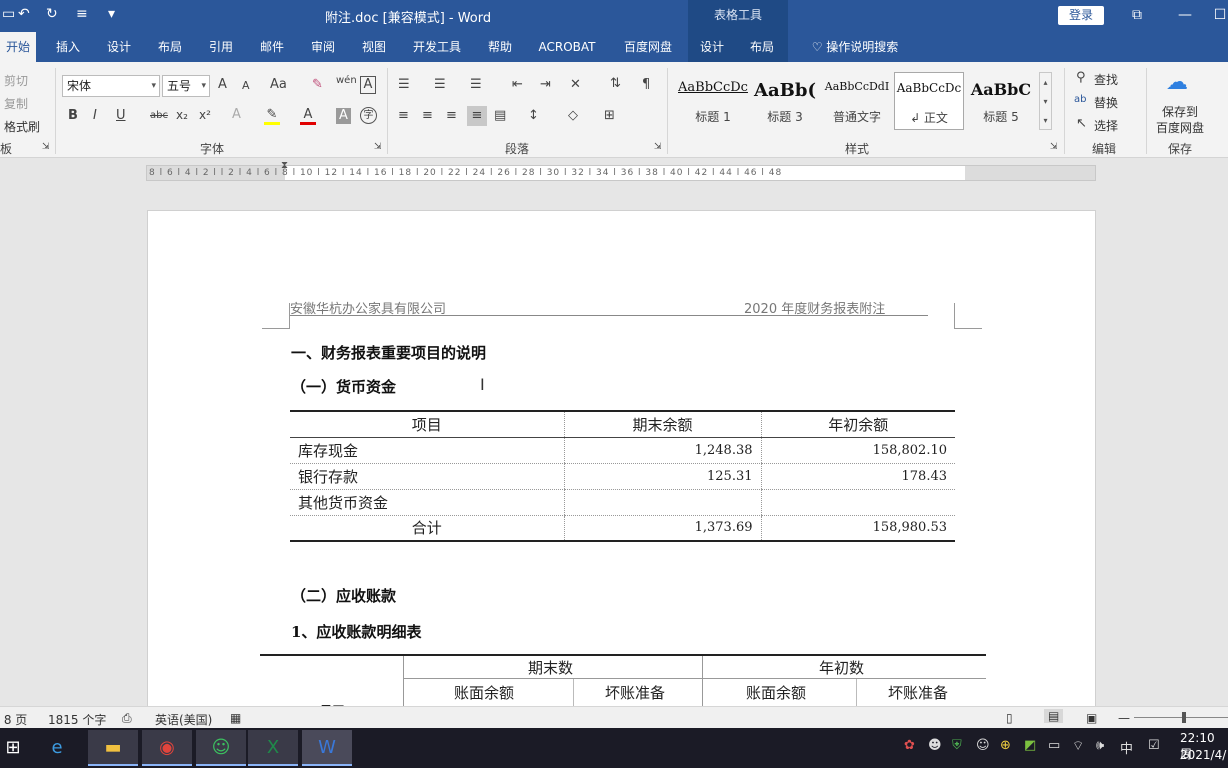 This screenshot has width=1228, height=768. I want to click on phonetic-guide-icon: wén, so click(346, 80).